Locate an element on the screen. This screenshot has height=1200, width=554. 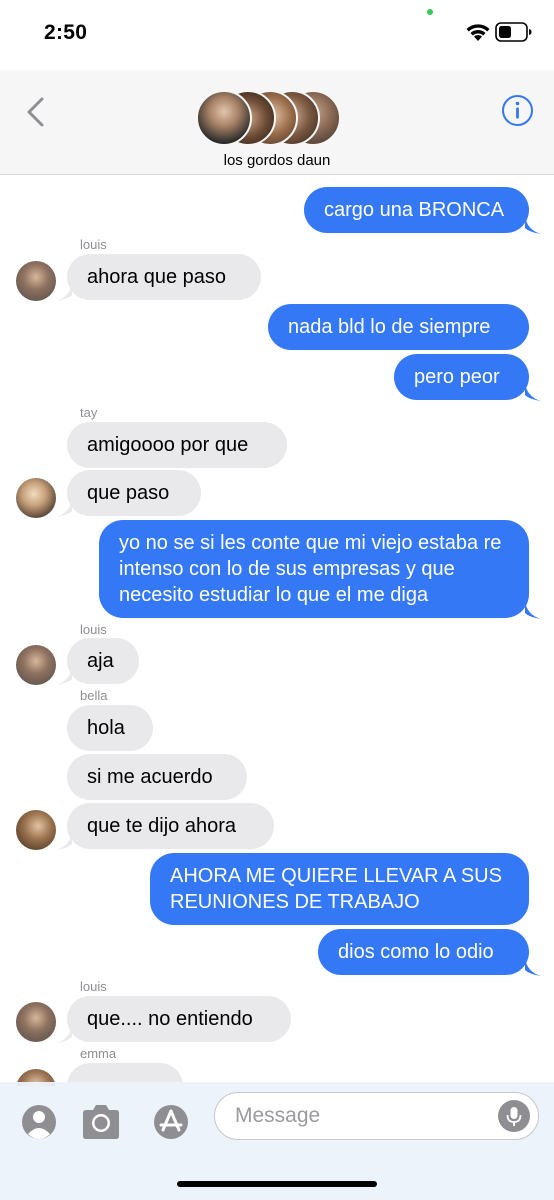
message-text: amigoooo por que is located at coordinates (168, 445).